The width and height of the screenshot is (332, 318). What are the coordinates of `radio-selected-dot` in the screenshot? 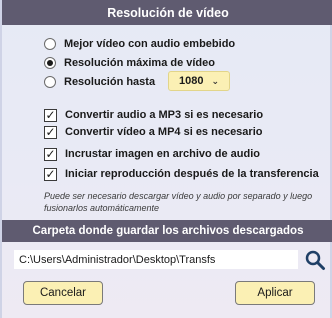 It's located at (50, 63).